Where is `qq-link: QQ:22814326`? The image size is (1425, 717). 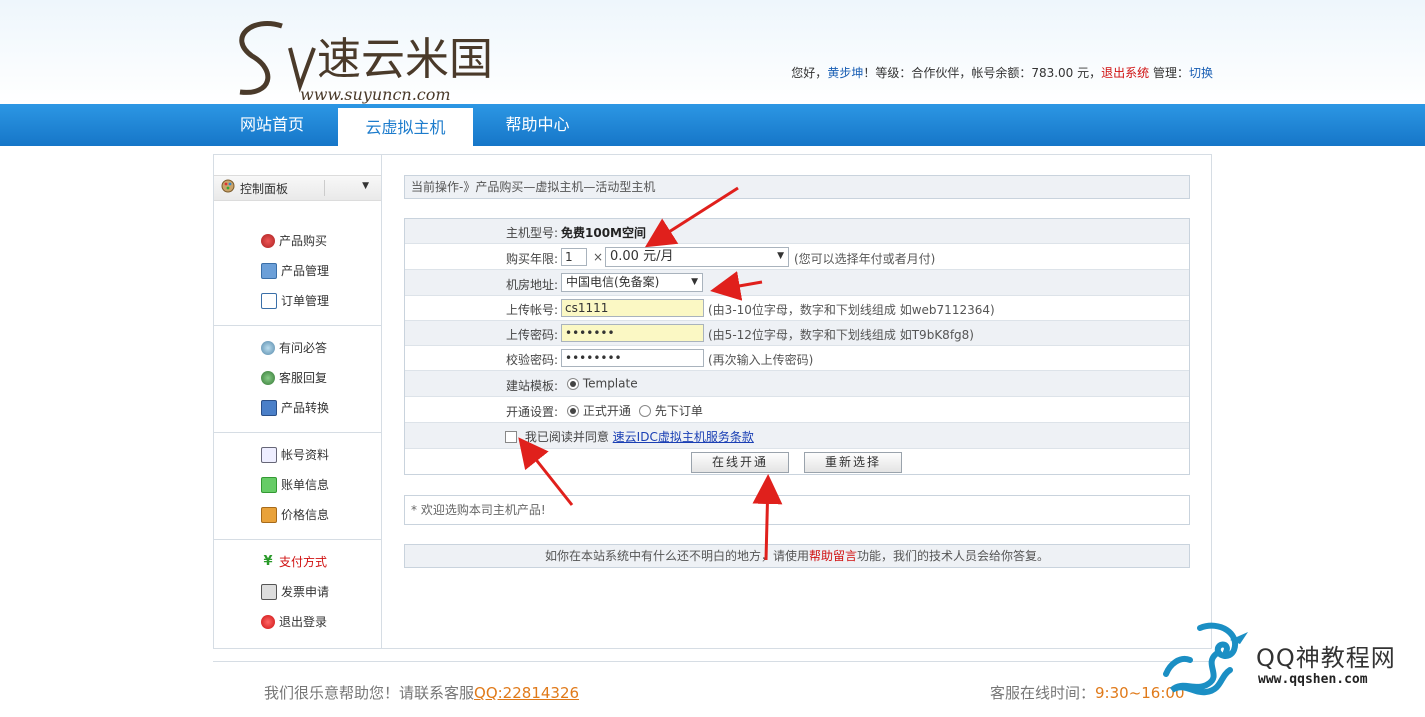 qq-link: QQ:22814326 is located at coordinates (526, 693).